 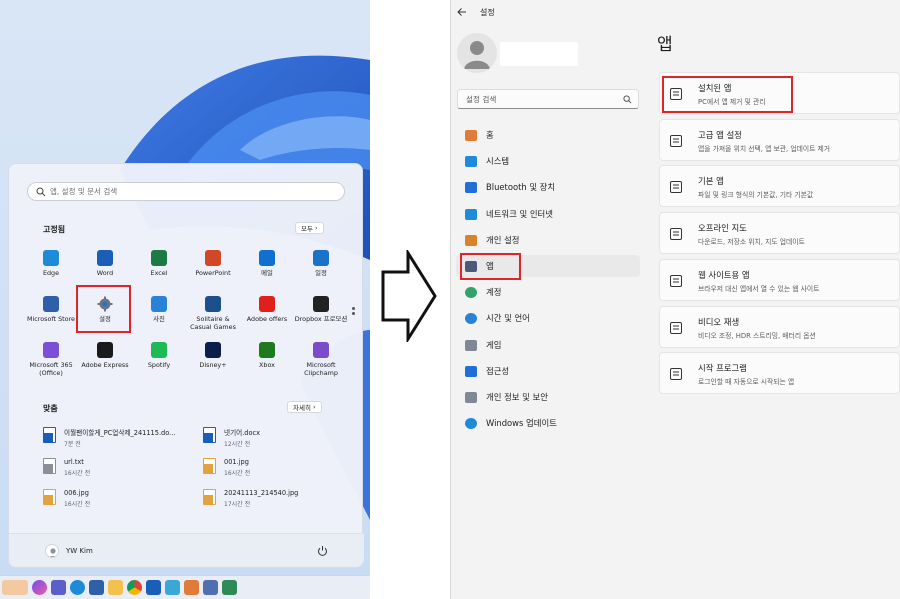 I want to click on pinned-app-label: Excel, so click(x=159, y=273).